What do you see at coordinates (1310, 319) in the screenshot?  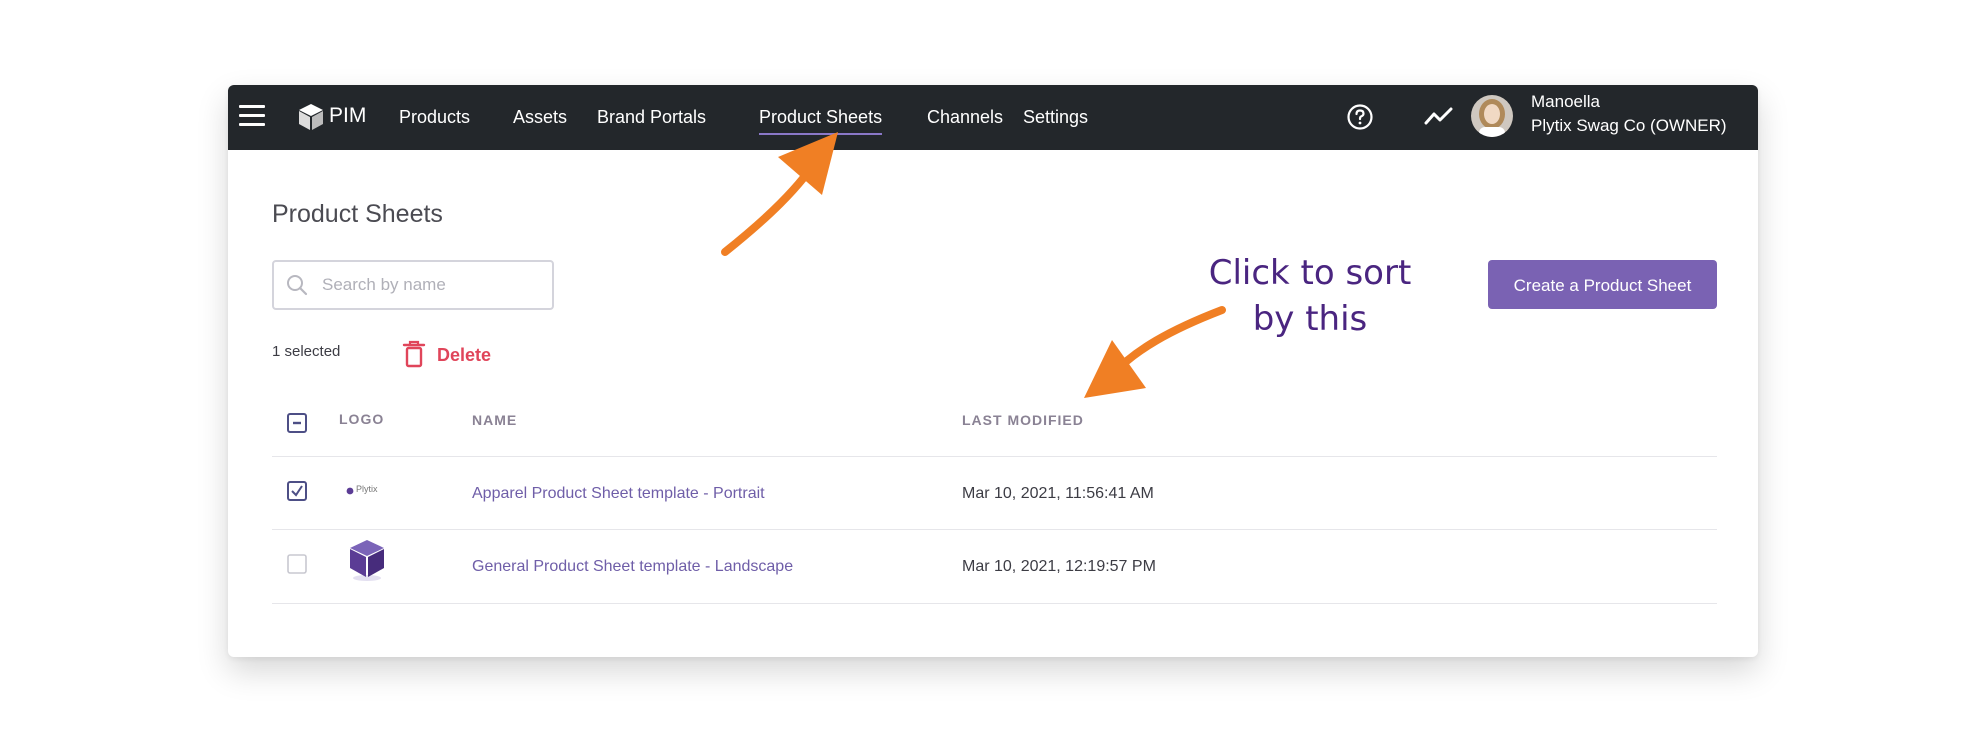 I see `annotation-line-2: by this` at bounding box center [1310, 319].